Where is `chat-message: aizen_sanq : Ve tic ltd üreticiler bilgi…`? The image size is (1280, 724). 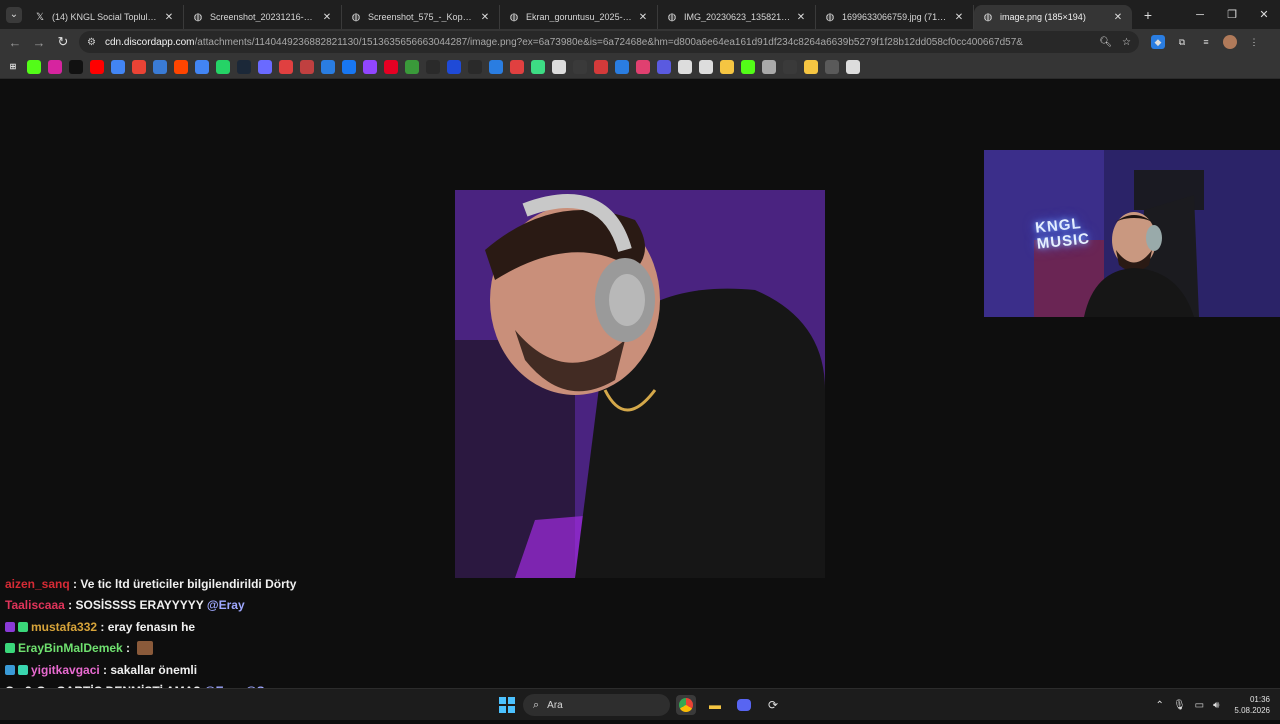 chat-message: aizen_sanq : Ve tic ltd üreticiler bilgi… is located at coordinates (195, 584).